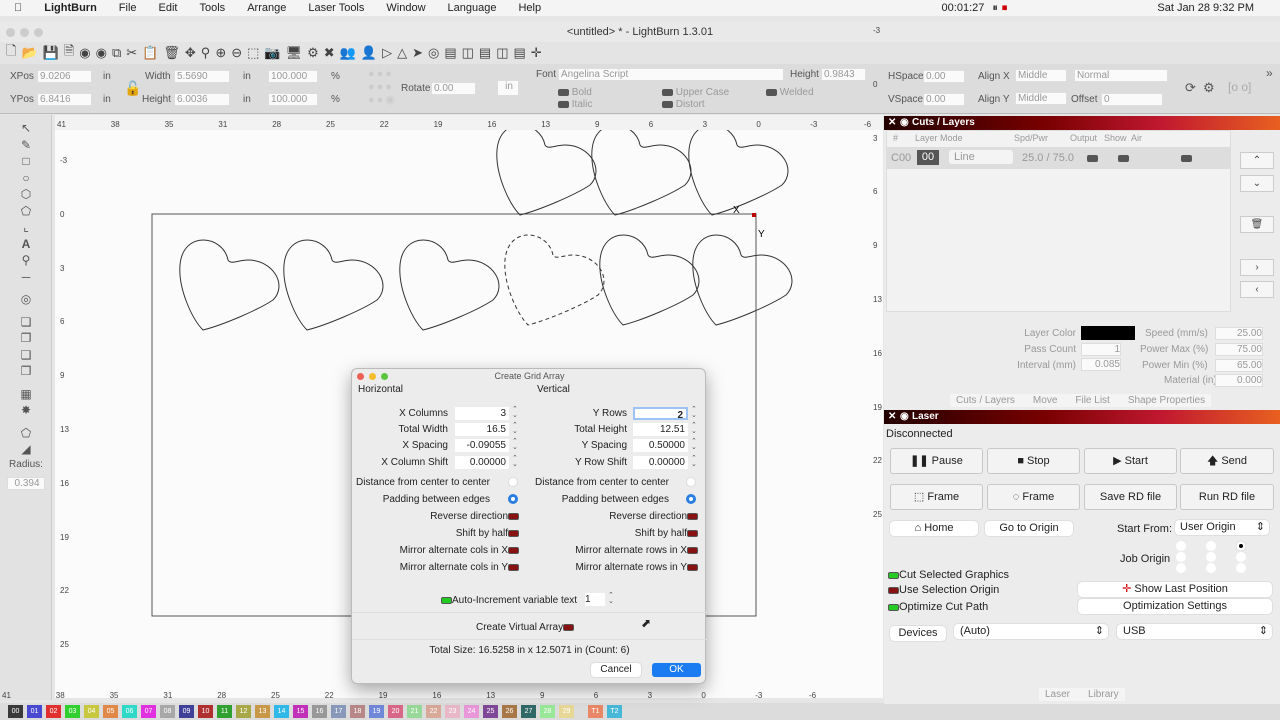 This screenshot has height=720, width=1280. What do you see at coordinates (38, 32) in the screenshot?
I see `zoom-window-button` at bounding box center [38, 32].